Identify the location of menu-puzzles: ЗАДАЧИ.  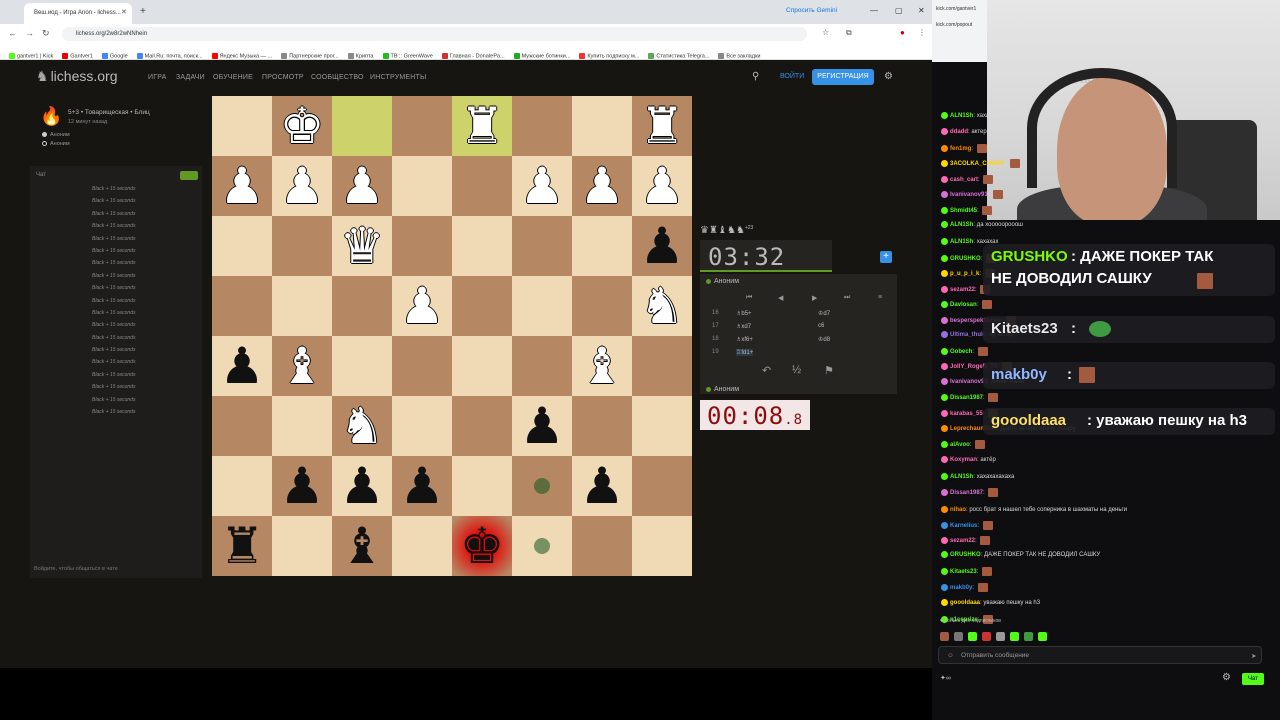
(190, 77).